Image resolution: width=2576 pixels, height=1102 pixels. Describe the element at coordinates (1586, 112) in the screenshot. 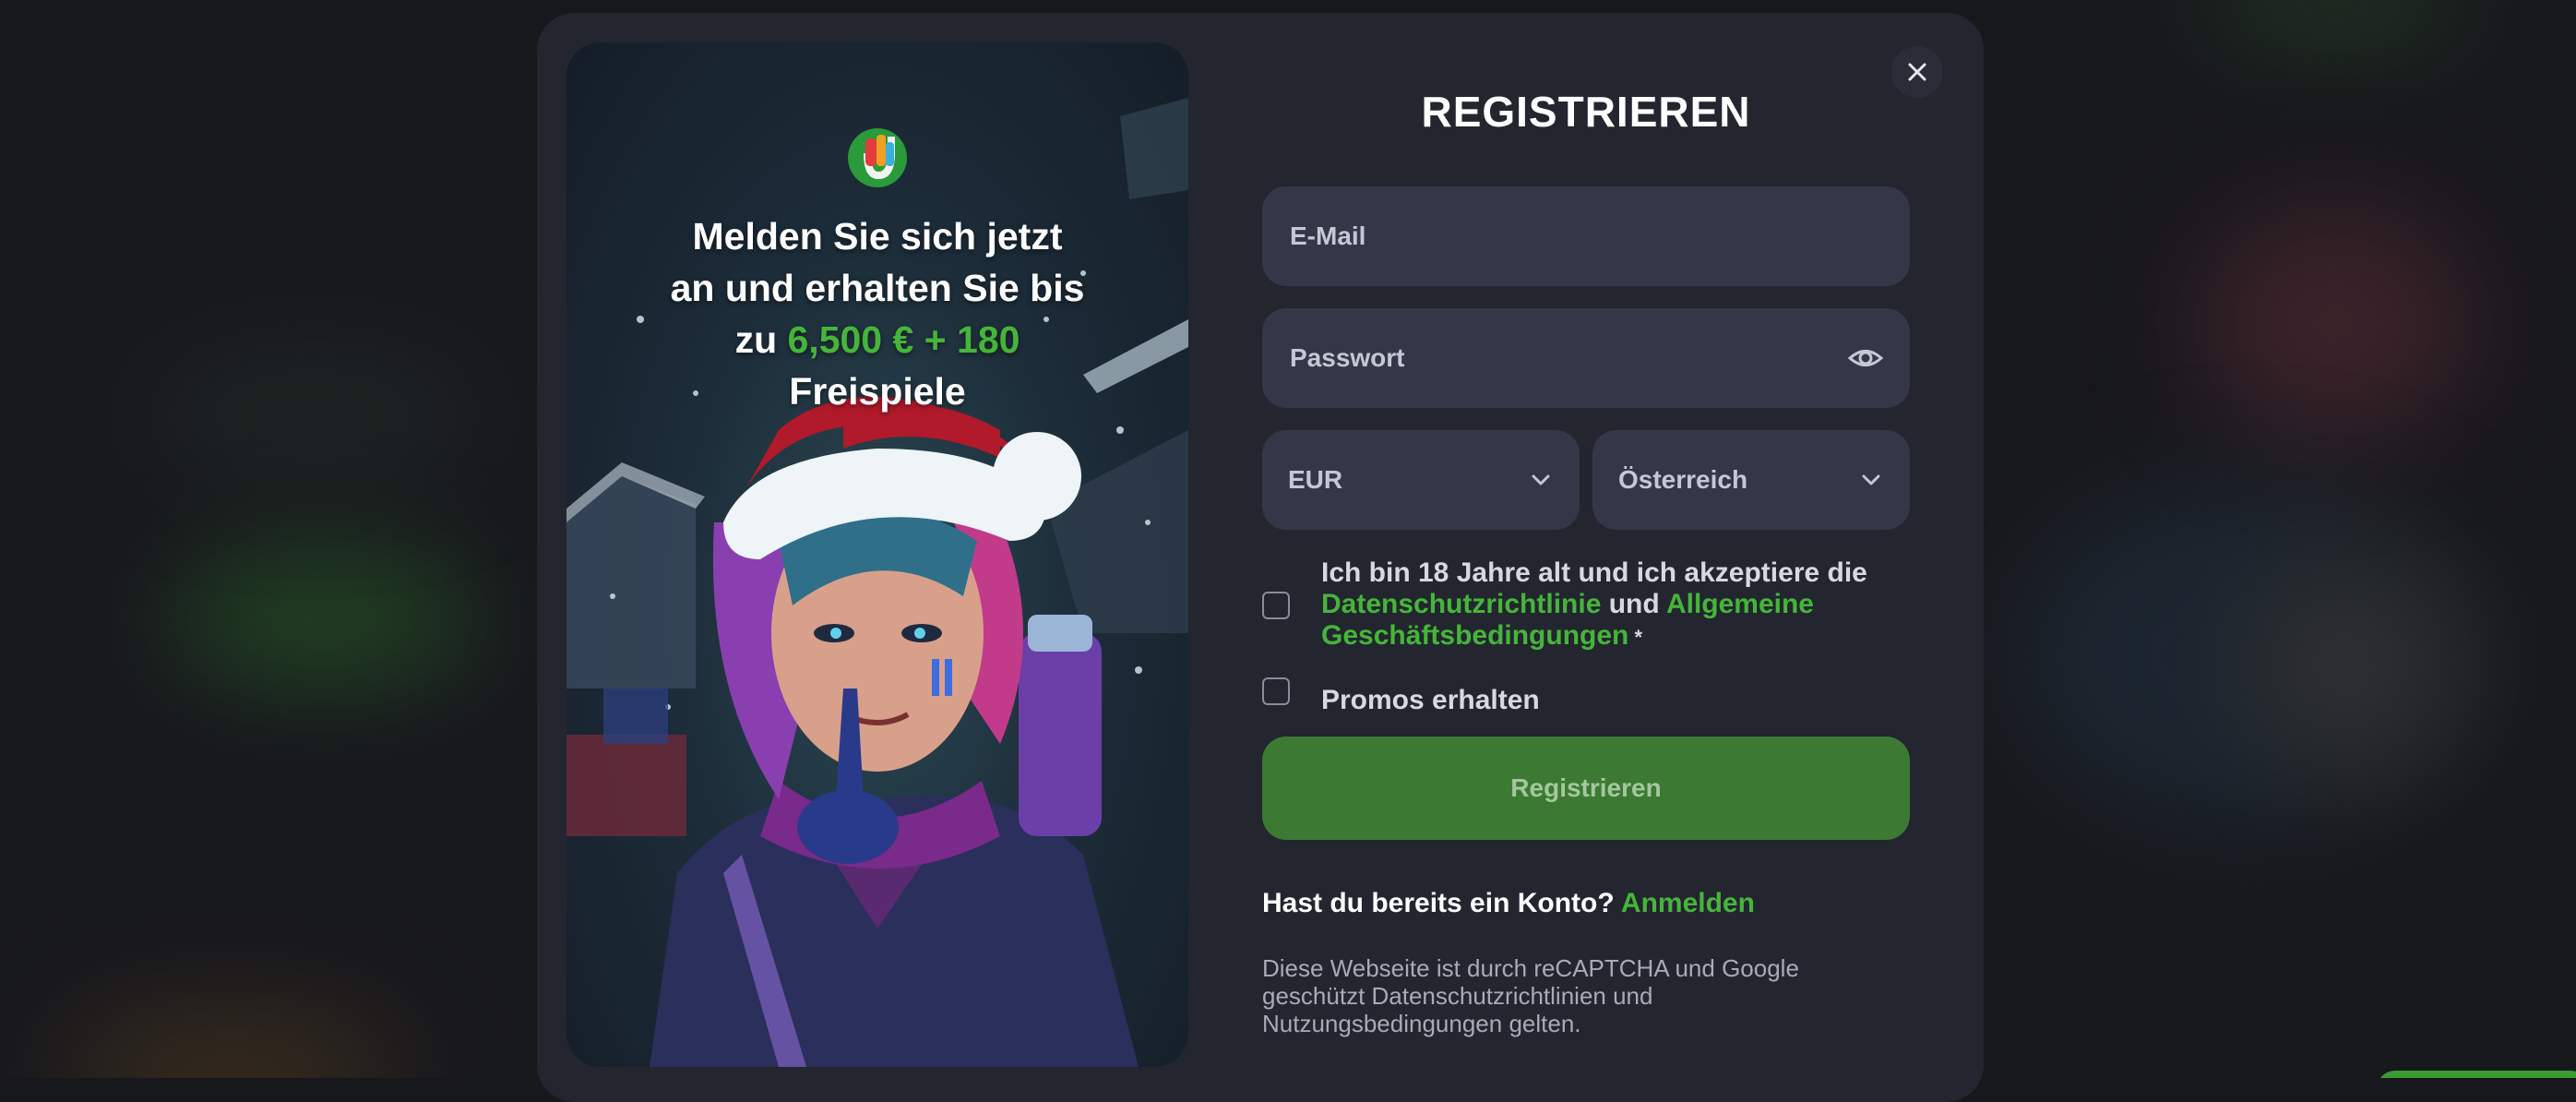

I see `form-title: REGISTRIEREN` at that location.